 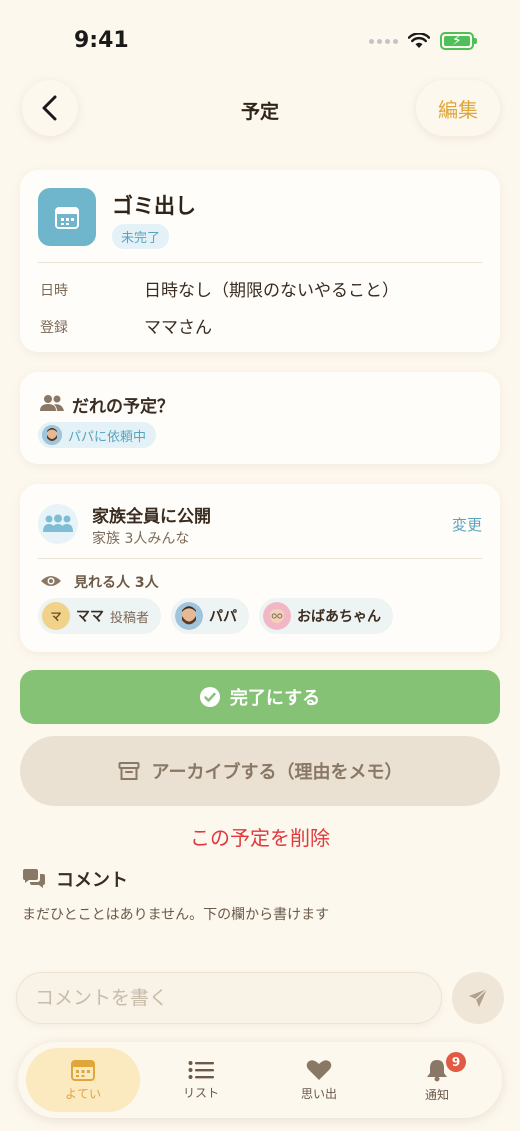 I want to click on tab-bar: よてい リスト 思い出 通知 9, so click(x=260, y=1080).